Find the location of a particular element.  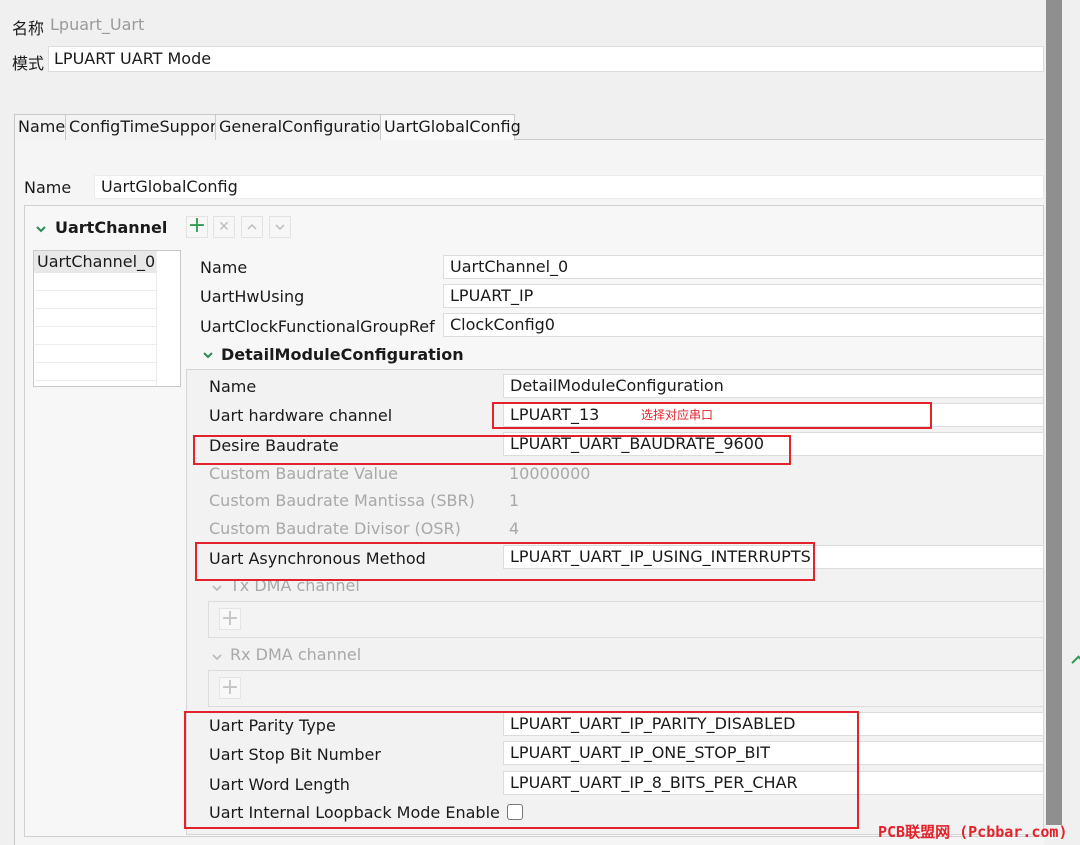

tx-dma-box: + is located at coordinates (626, 619).